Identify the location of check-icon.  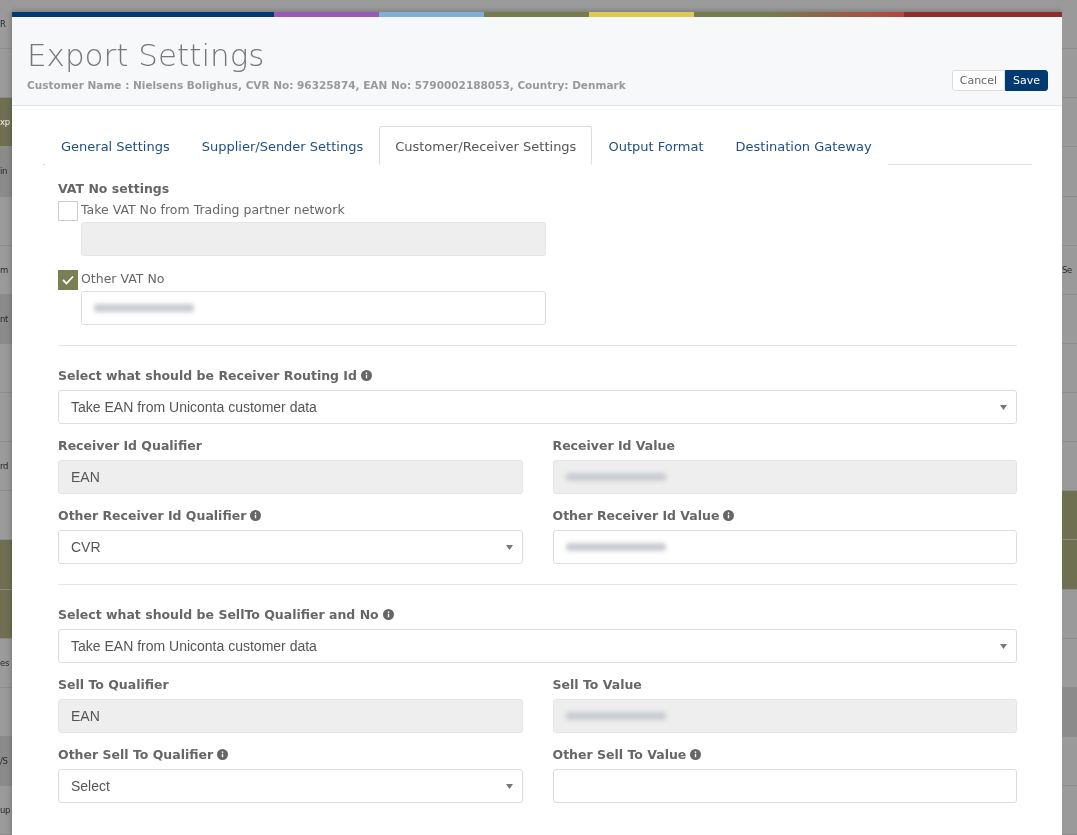
(68, 280).